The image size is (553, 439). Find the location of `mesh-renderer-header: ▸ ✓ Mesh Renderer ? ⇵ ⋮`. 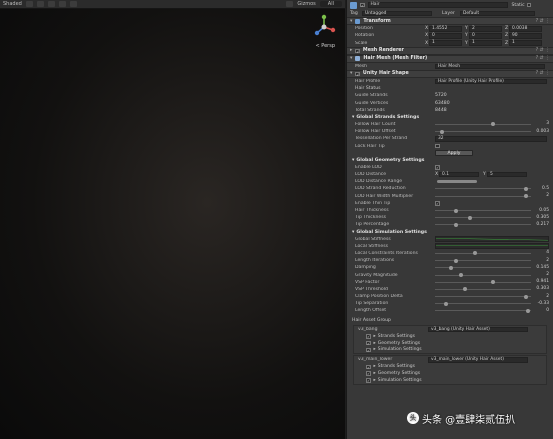

mesh-renderer-header: ▸ ✓ Mesh Renderer ? ⇵ ⋮ is located at coordinates (450, 50).